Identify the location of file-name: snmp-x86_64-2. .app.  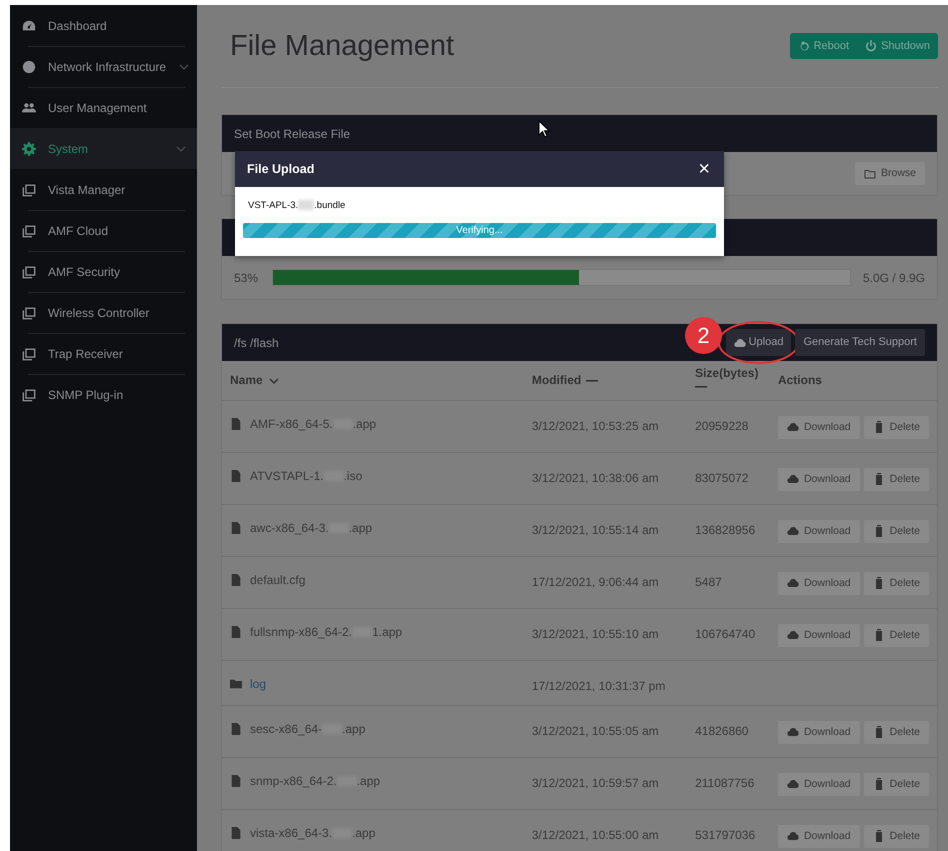
(315, 781).